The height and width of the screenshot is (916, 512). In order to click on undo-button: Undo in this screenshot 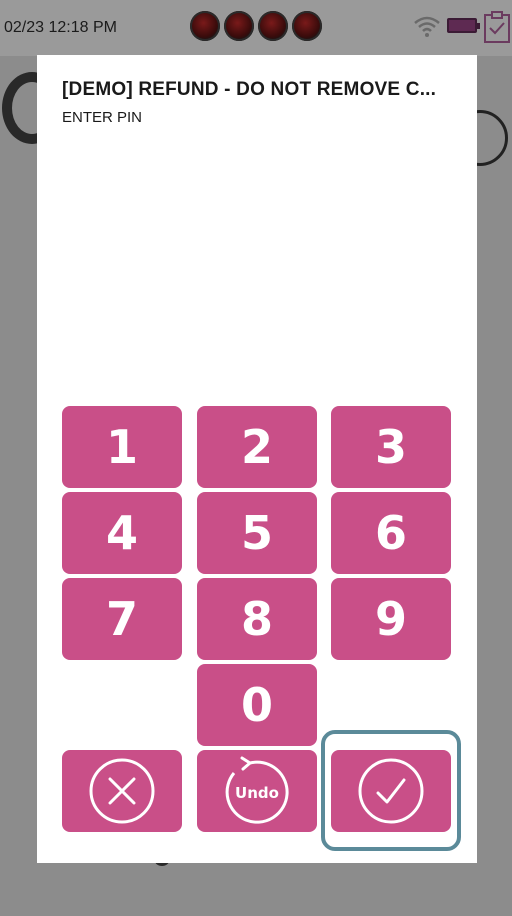, I will do `click(257, 791)`.